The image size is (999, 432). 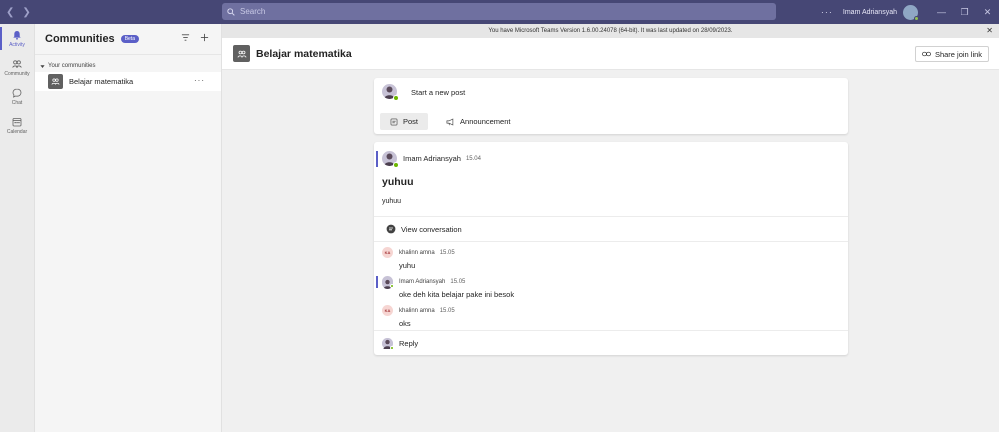 I want to click on rail-item-label: Chat, so click(x=17, y=102).